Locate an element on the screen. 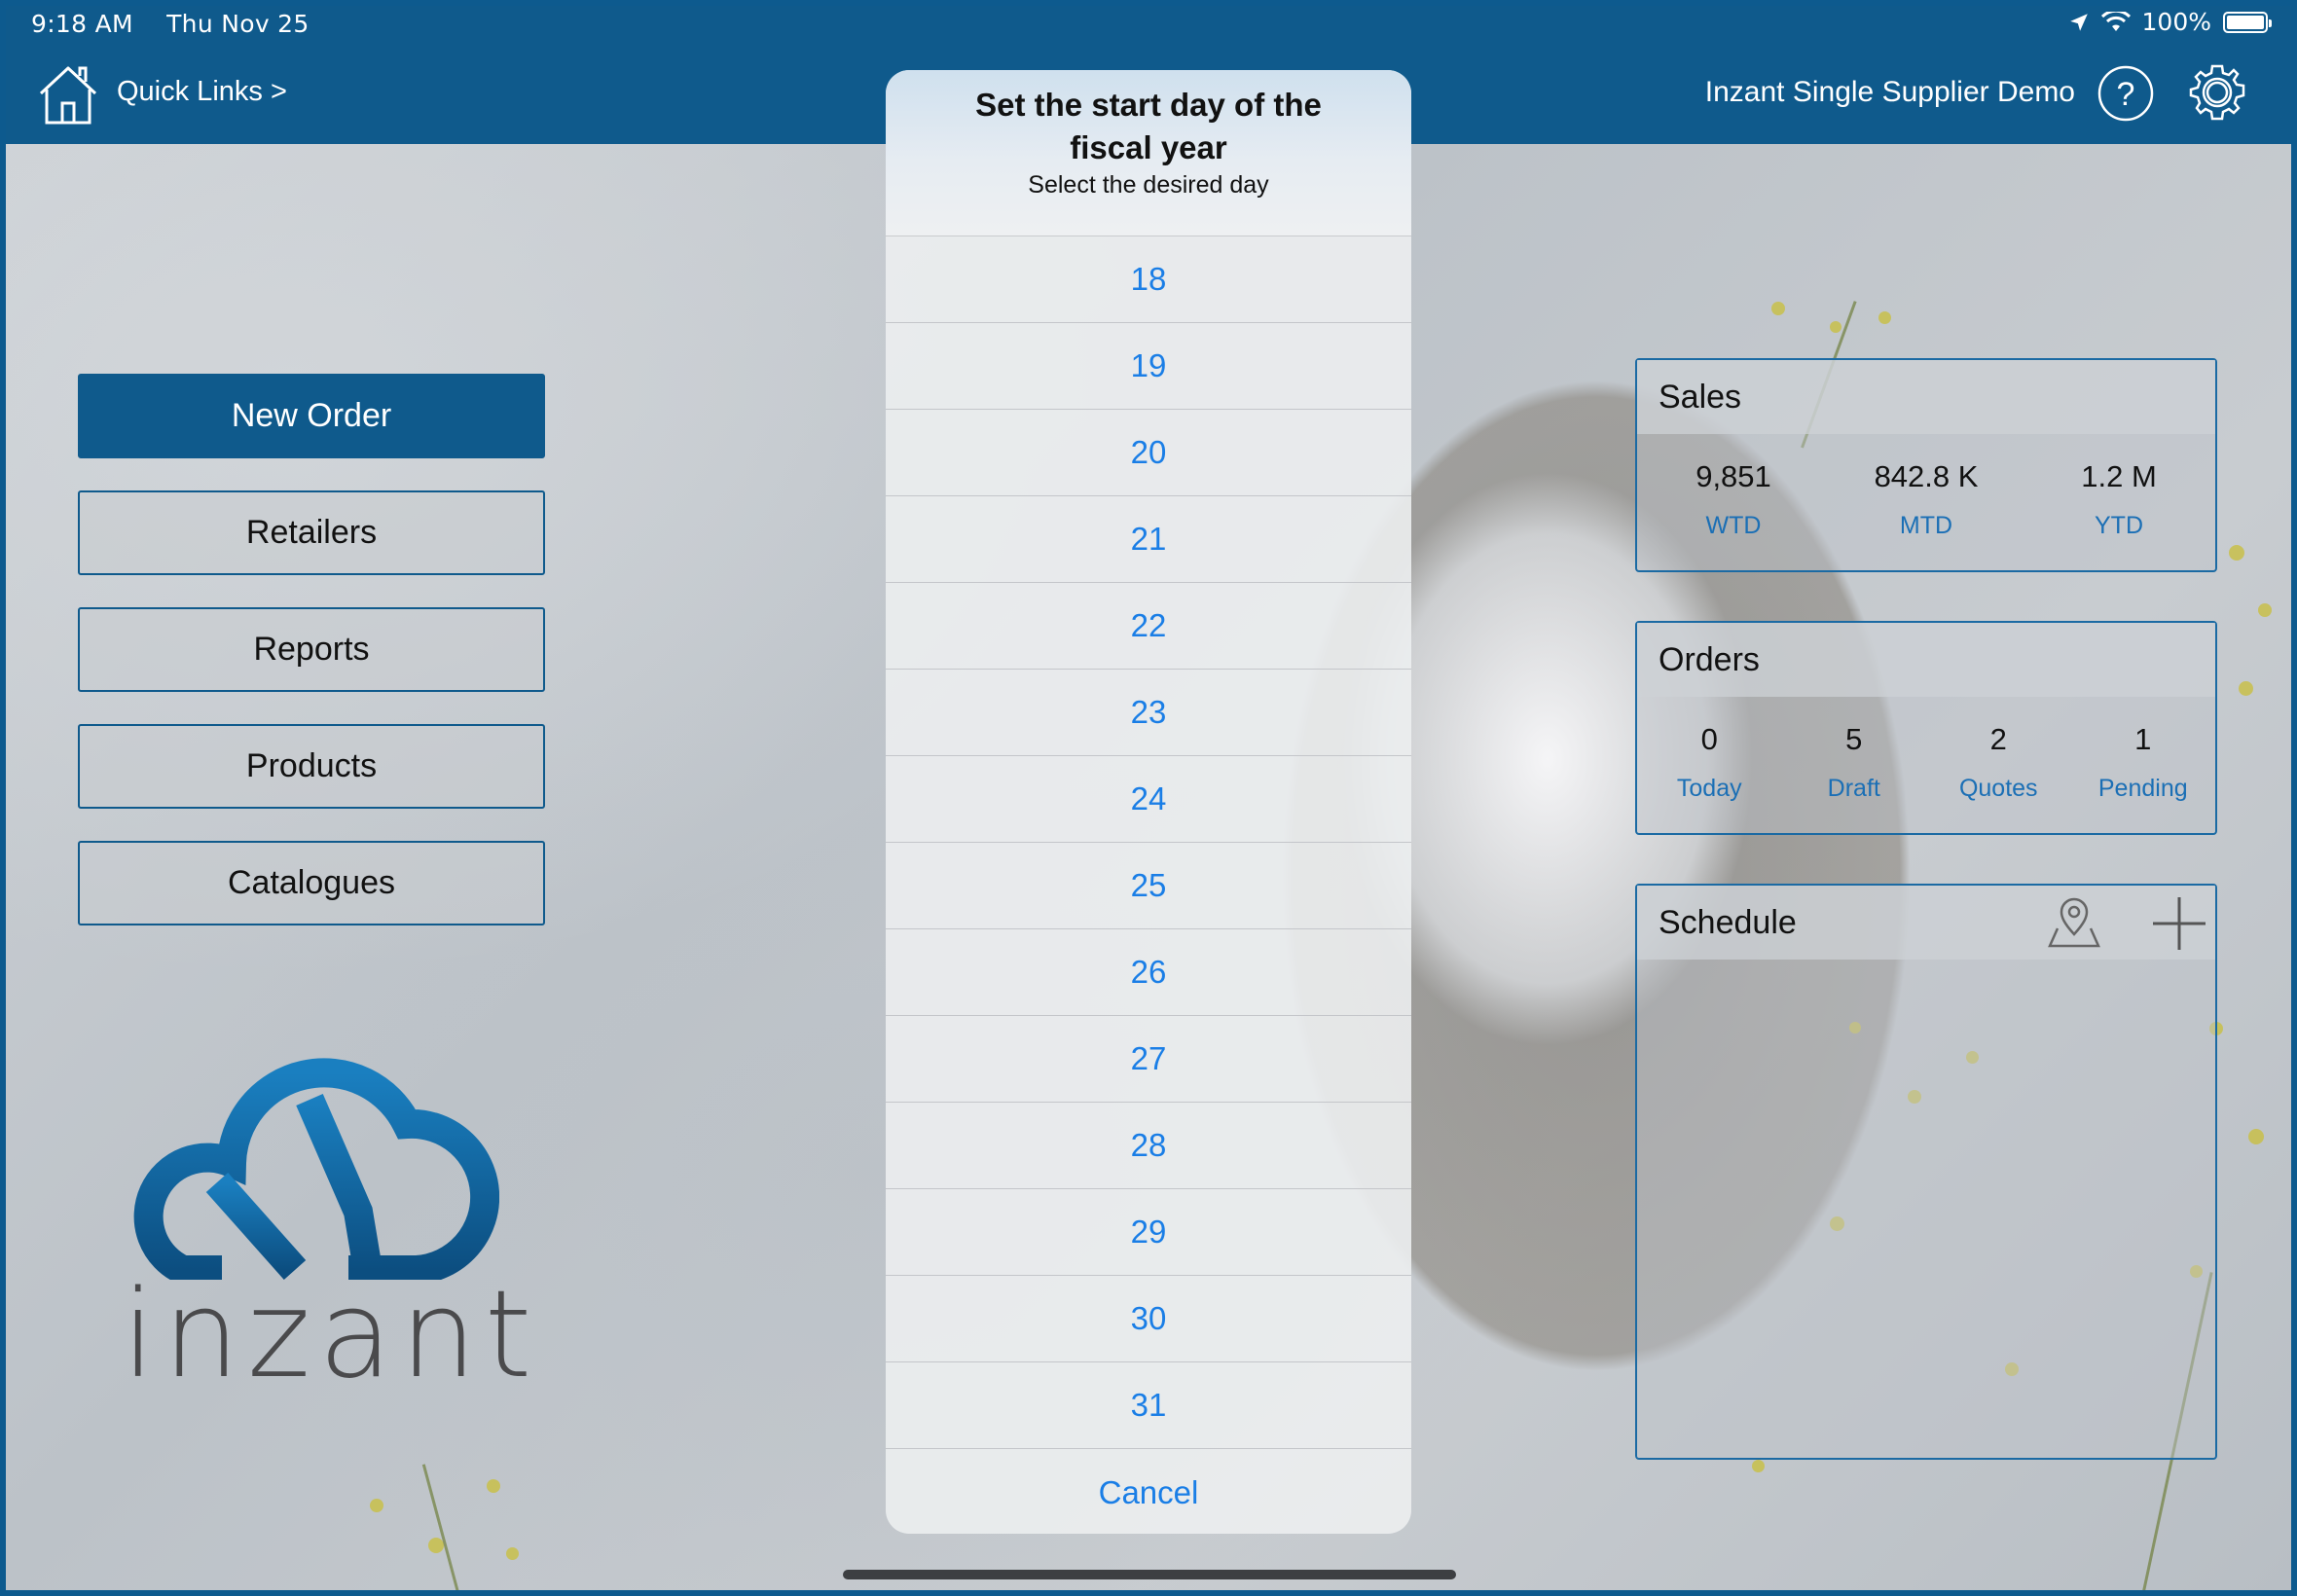 This screenshot has height=1596, width=2297. battery-icon is located at coordinates (2247, 22).